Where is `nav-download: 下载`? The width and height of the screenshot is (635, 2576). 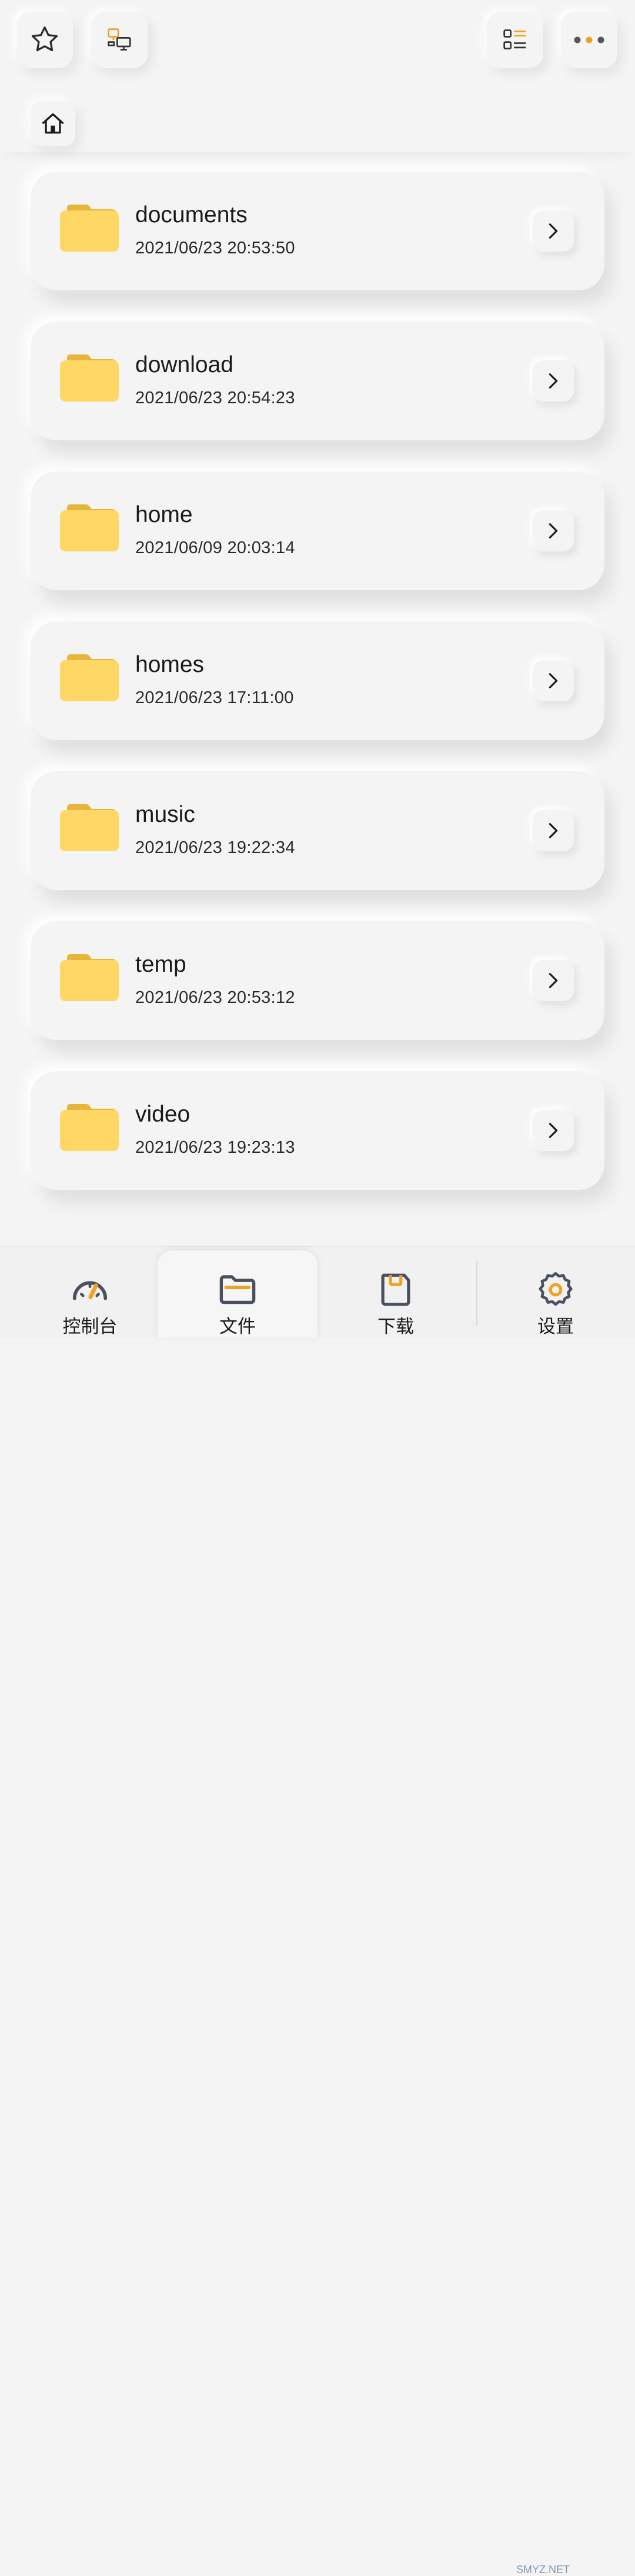 nav-download: 下载 is located at coordinates (395, 1295).